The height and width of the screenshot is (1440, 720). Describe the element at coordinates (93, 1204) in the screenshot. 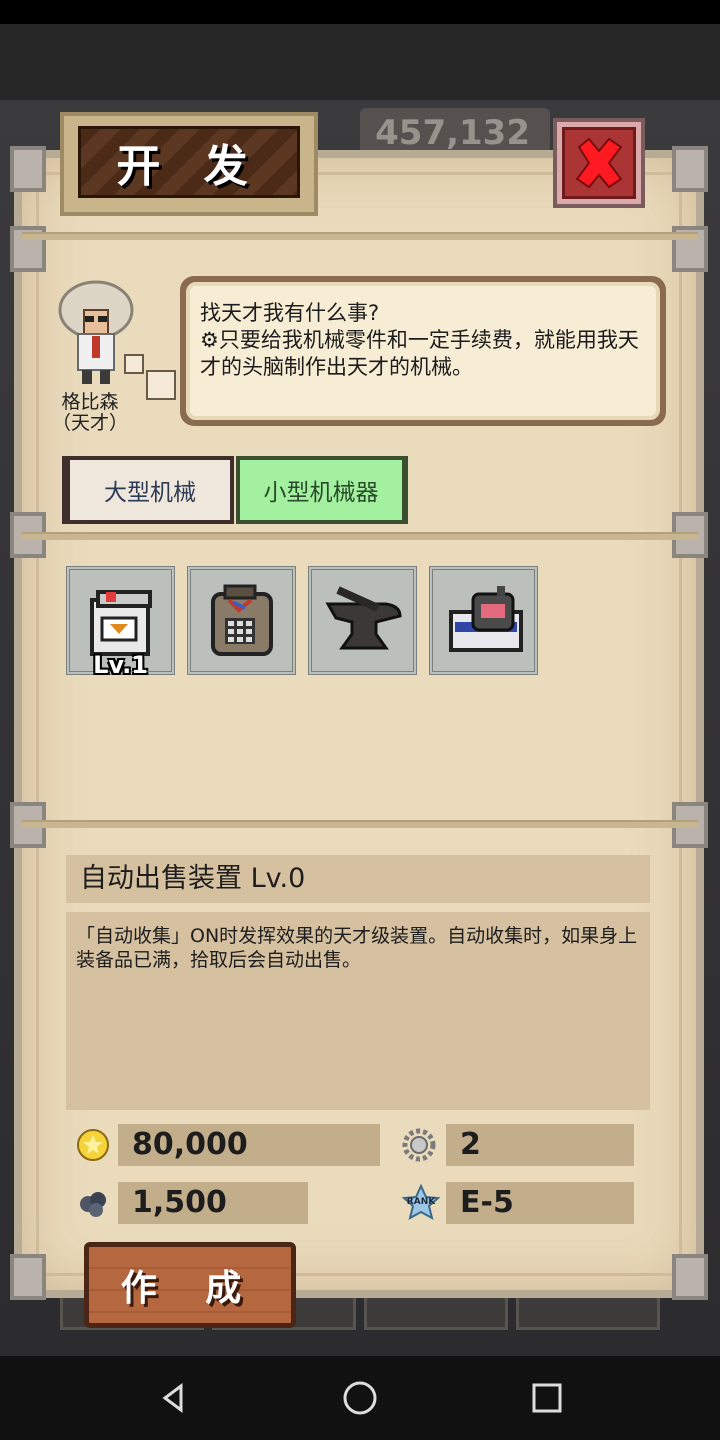

I see `ore-icon` at that location.